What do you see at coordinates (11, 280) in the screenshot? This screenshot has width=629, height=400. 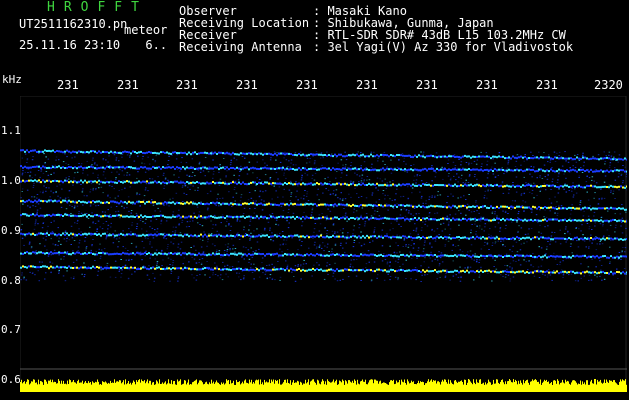 I see `y-tick: 0.8` at bounding box center [11, 280].